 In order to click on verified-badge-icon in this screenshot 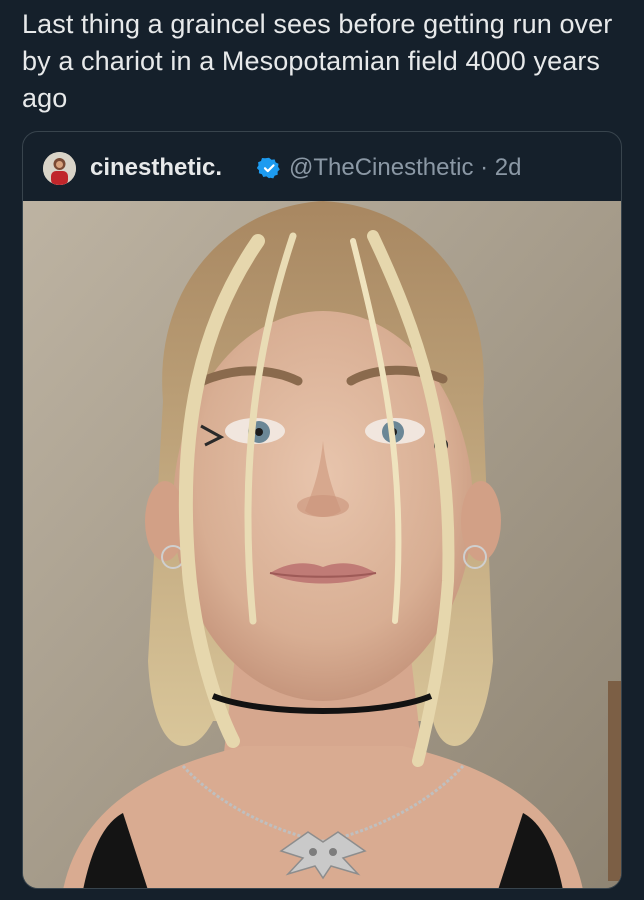, I will do `click(268, 168)`.